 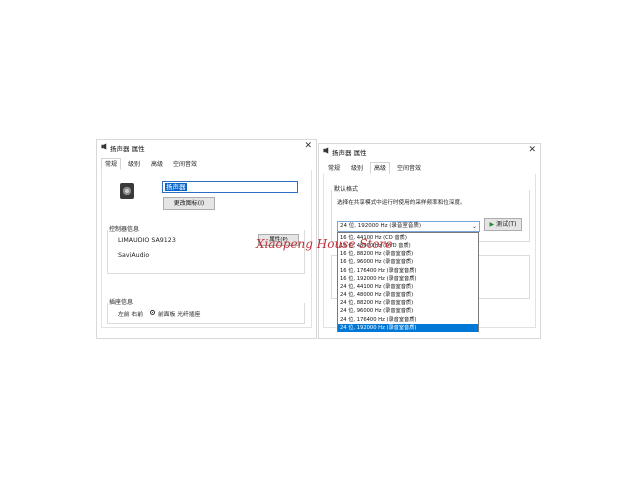 What do you see at coordinates (408, 279) in the screenshot?
I see `format-option: 16 位, 192000 Hz (录音室音质)` at bounding box center [408, 279].